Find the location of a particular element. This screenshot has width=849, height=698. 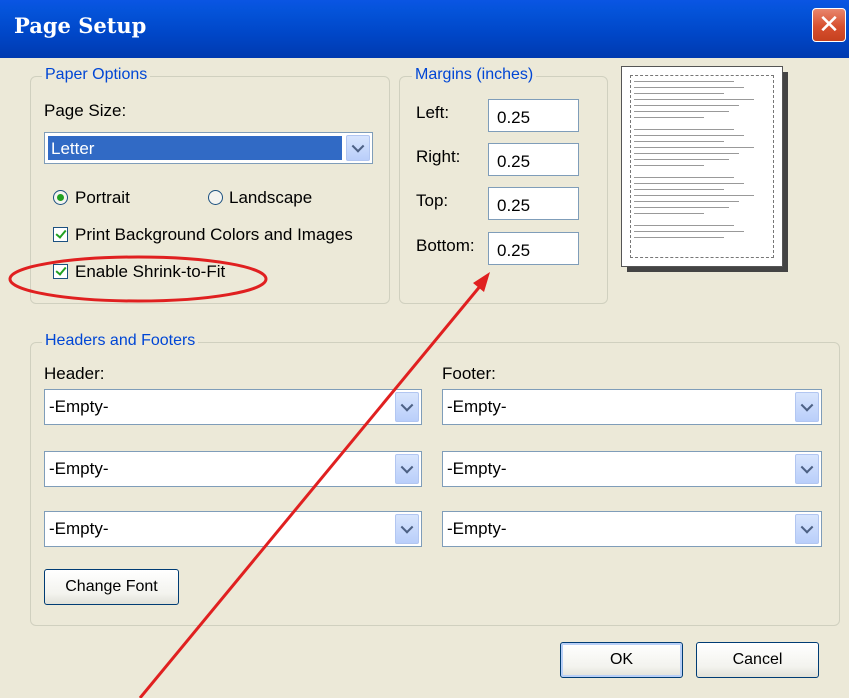

page-size-value: Letter is located at coordinates (195, 148).